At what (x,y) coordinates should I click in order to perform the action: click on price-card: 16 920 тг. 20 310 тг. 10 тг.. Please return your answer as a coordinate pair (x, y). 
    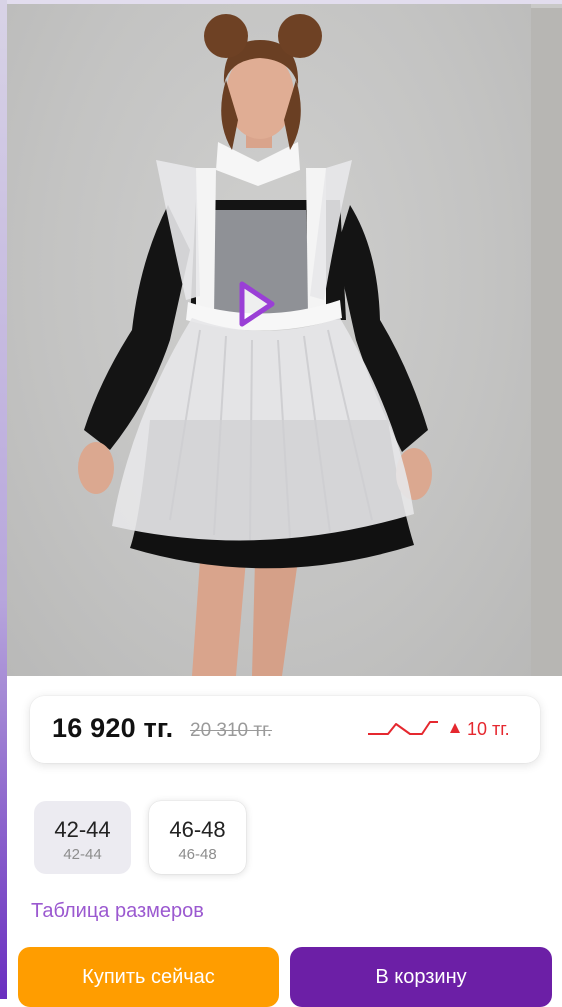
    Looking at the image, I should click on (285, 729).